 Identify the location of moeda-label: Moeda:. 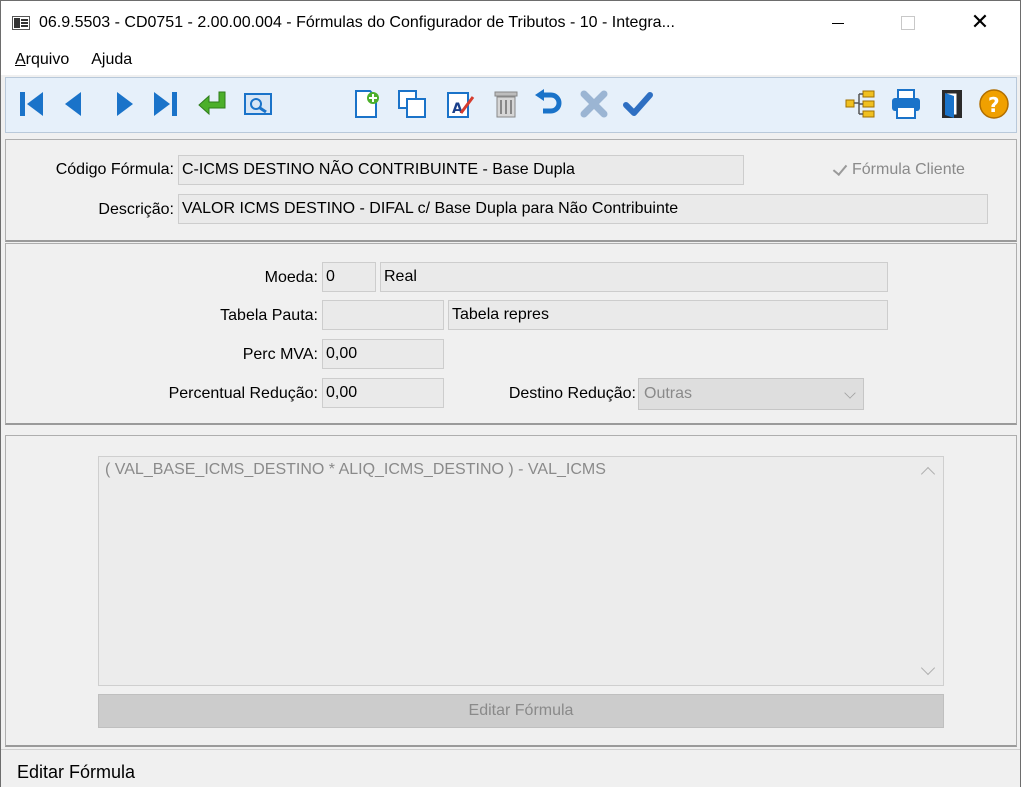
(291, 277).